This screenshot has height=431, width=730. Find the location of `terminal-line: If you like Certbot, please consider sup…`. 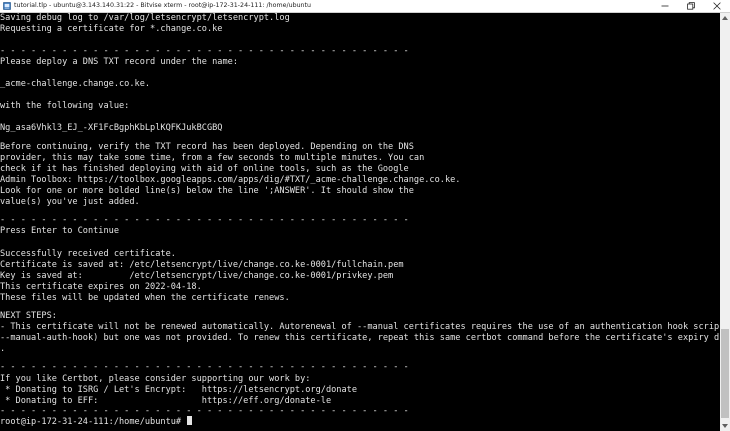

terminal-line: If you like Certbot, please consider sup… is located at coordinates (155, 379).